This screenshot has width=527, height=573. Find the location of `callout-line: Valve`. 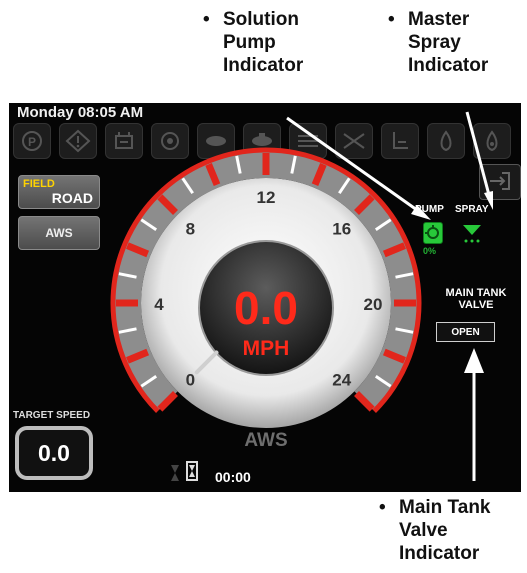

callout-line: Valve is located at coordinates (423, 530).